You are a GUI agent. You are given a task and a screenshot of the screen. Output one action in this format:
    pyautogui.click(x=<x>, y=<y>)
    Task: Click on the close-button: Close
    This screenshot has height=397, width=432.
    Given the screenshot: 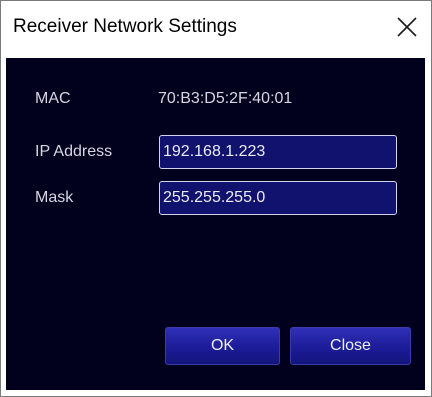 What is the action you would take?
    pyautogui.click(x=350, y=346)
    